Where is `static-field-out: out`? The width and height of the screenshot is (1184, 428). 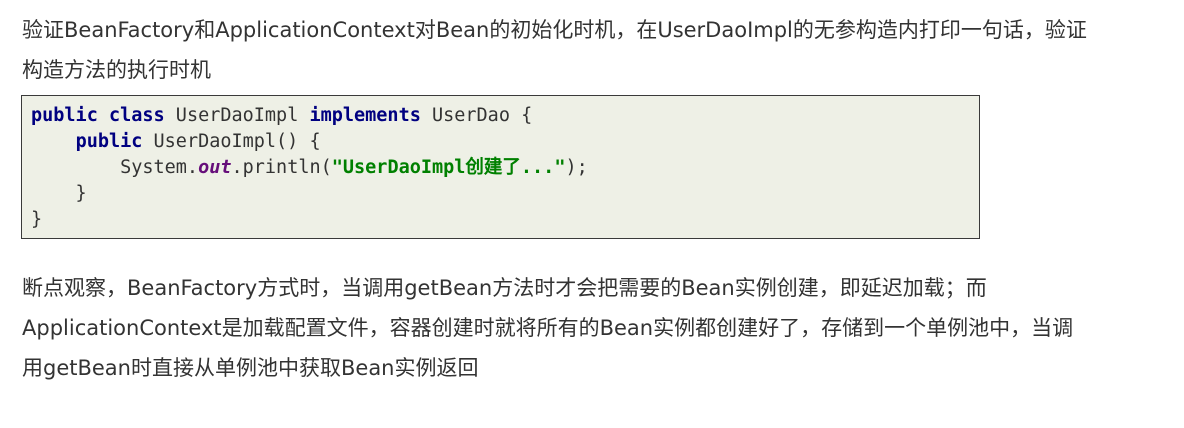
static-field-out: out is located at coordinates (215, 167).